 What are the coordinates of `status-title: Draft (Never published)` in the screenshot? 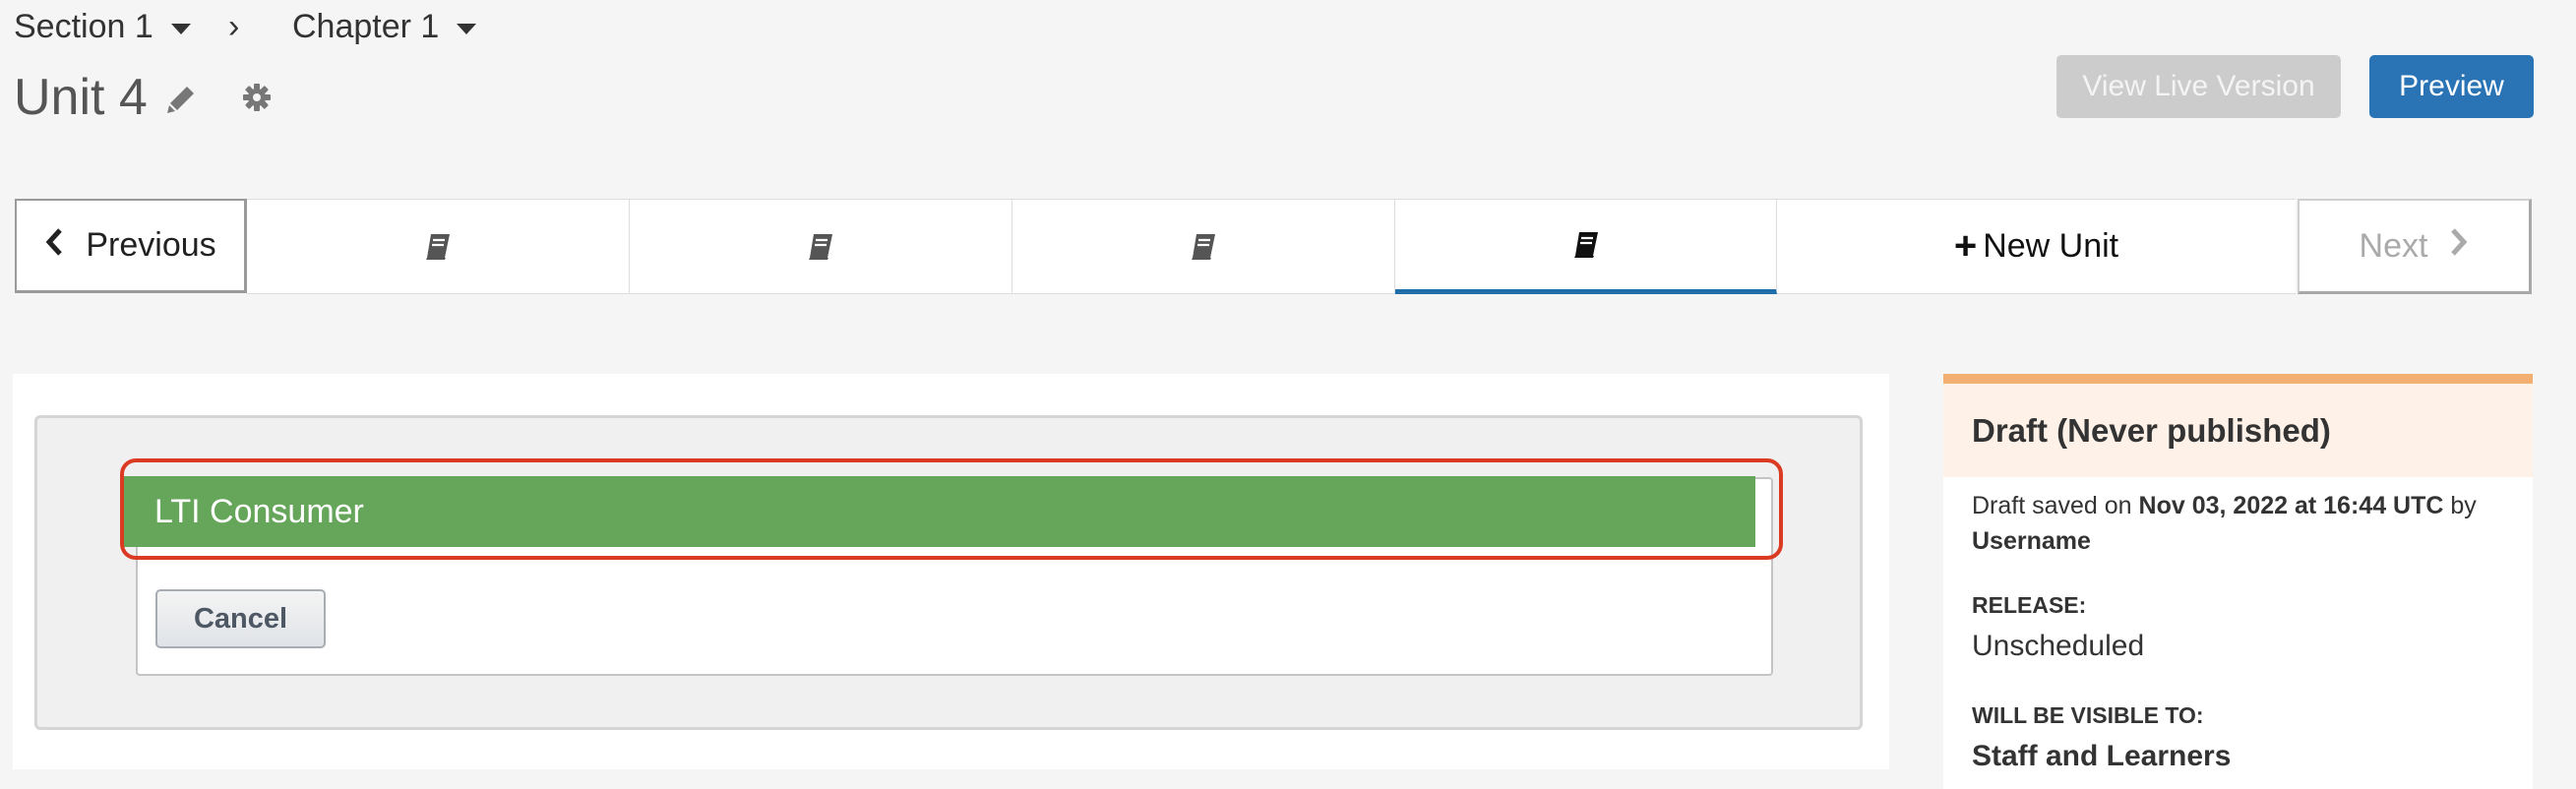 It's located at (2238, 430).